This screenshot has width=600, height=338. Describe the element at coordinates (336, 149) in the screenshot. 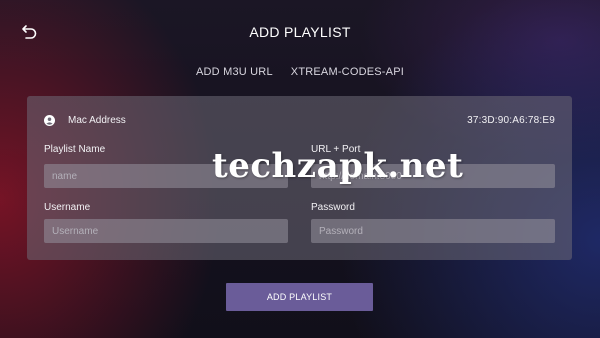

I see `url-port-label: URL + Port` at that location.